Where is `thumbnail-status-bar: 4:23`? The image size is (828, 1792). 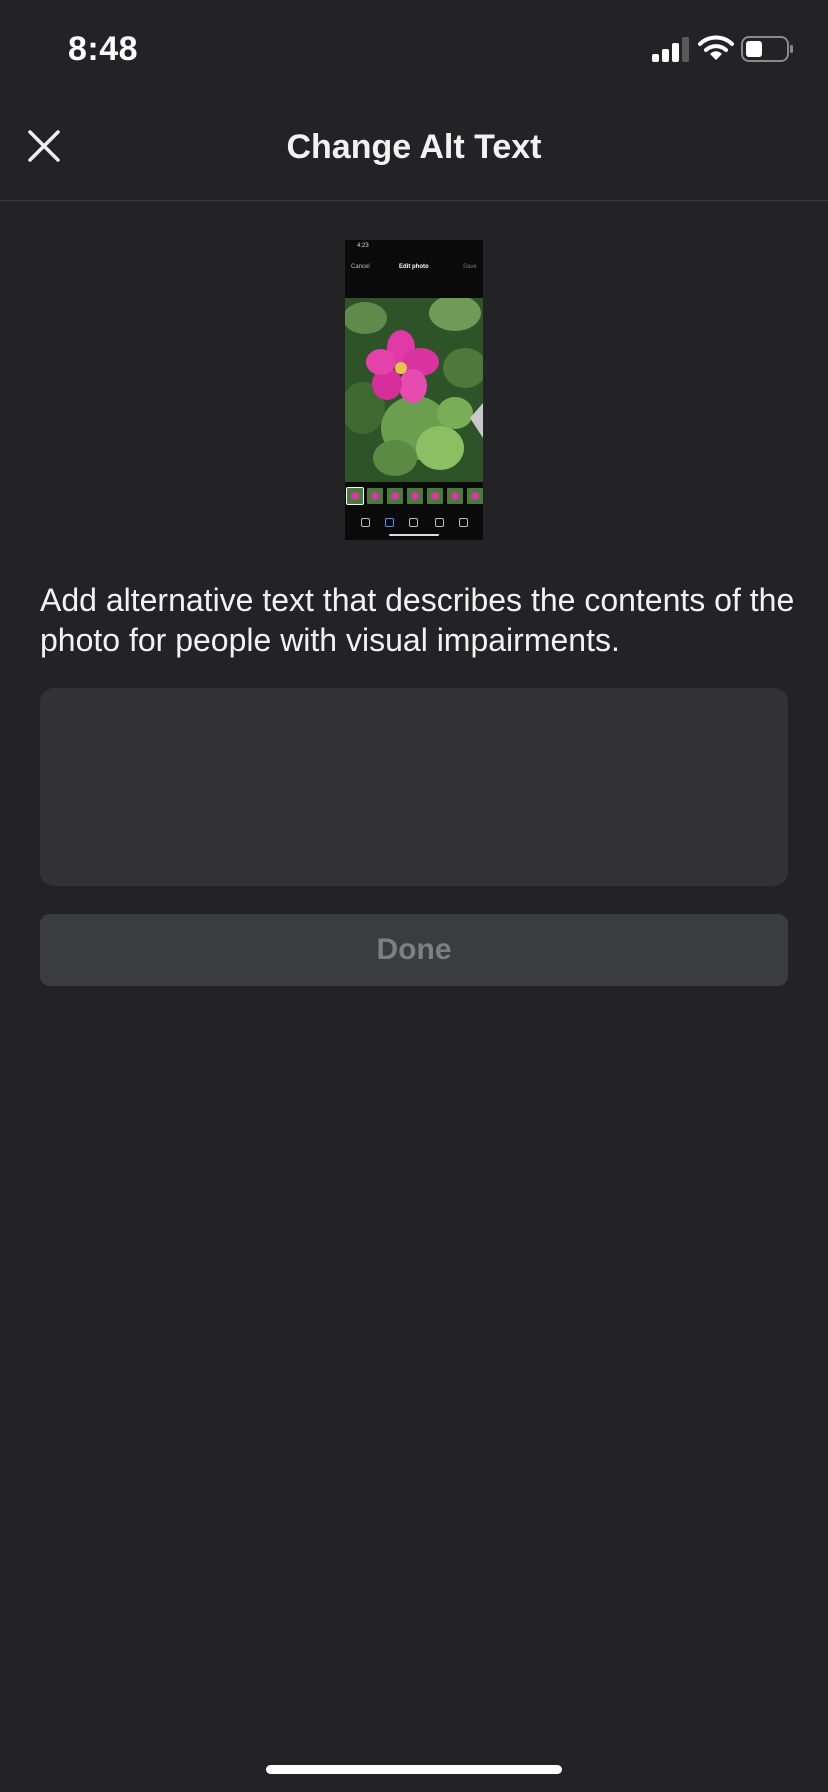
thumbnail-status-bar: 4:23 is located at coordinates (414, 247).